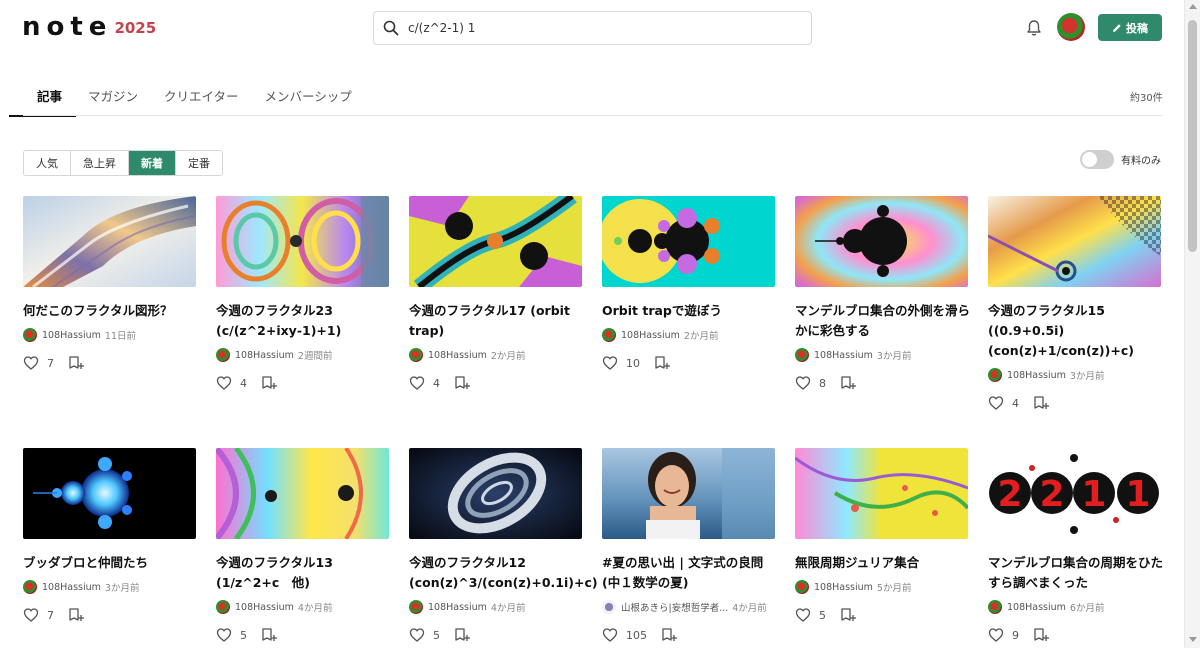  I want to click on page-scrollbar, so click(1192, 324).